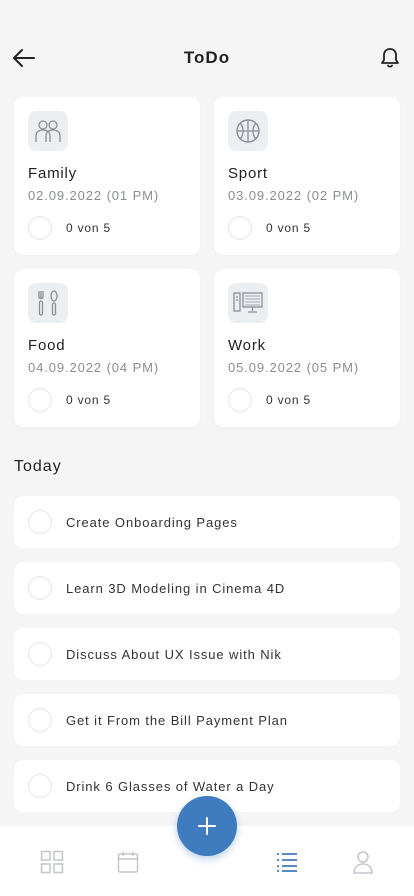 The width and height of the screenshot is (414, 896). I want to click on plus-icon, so click(207, 826).